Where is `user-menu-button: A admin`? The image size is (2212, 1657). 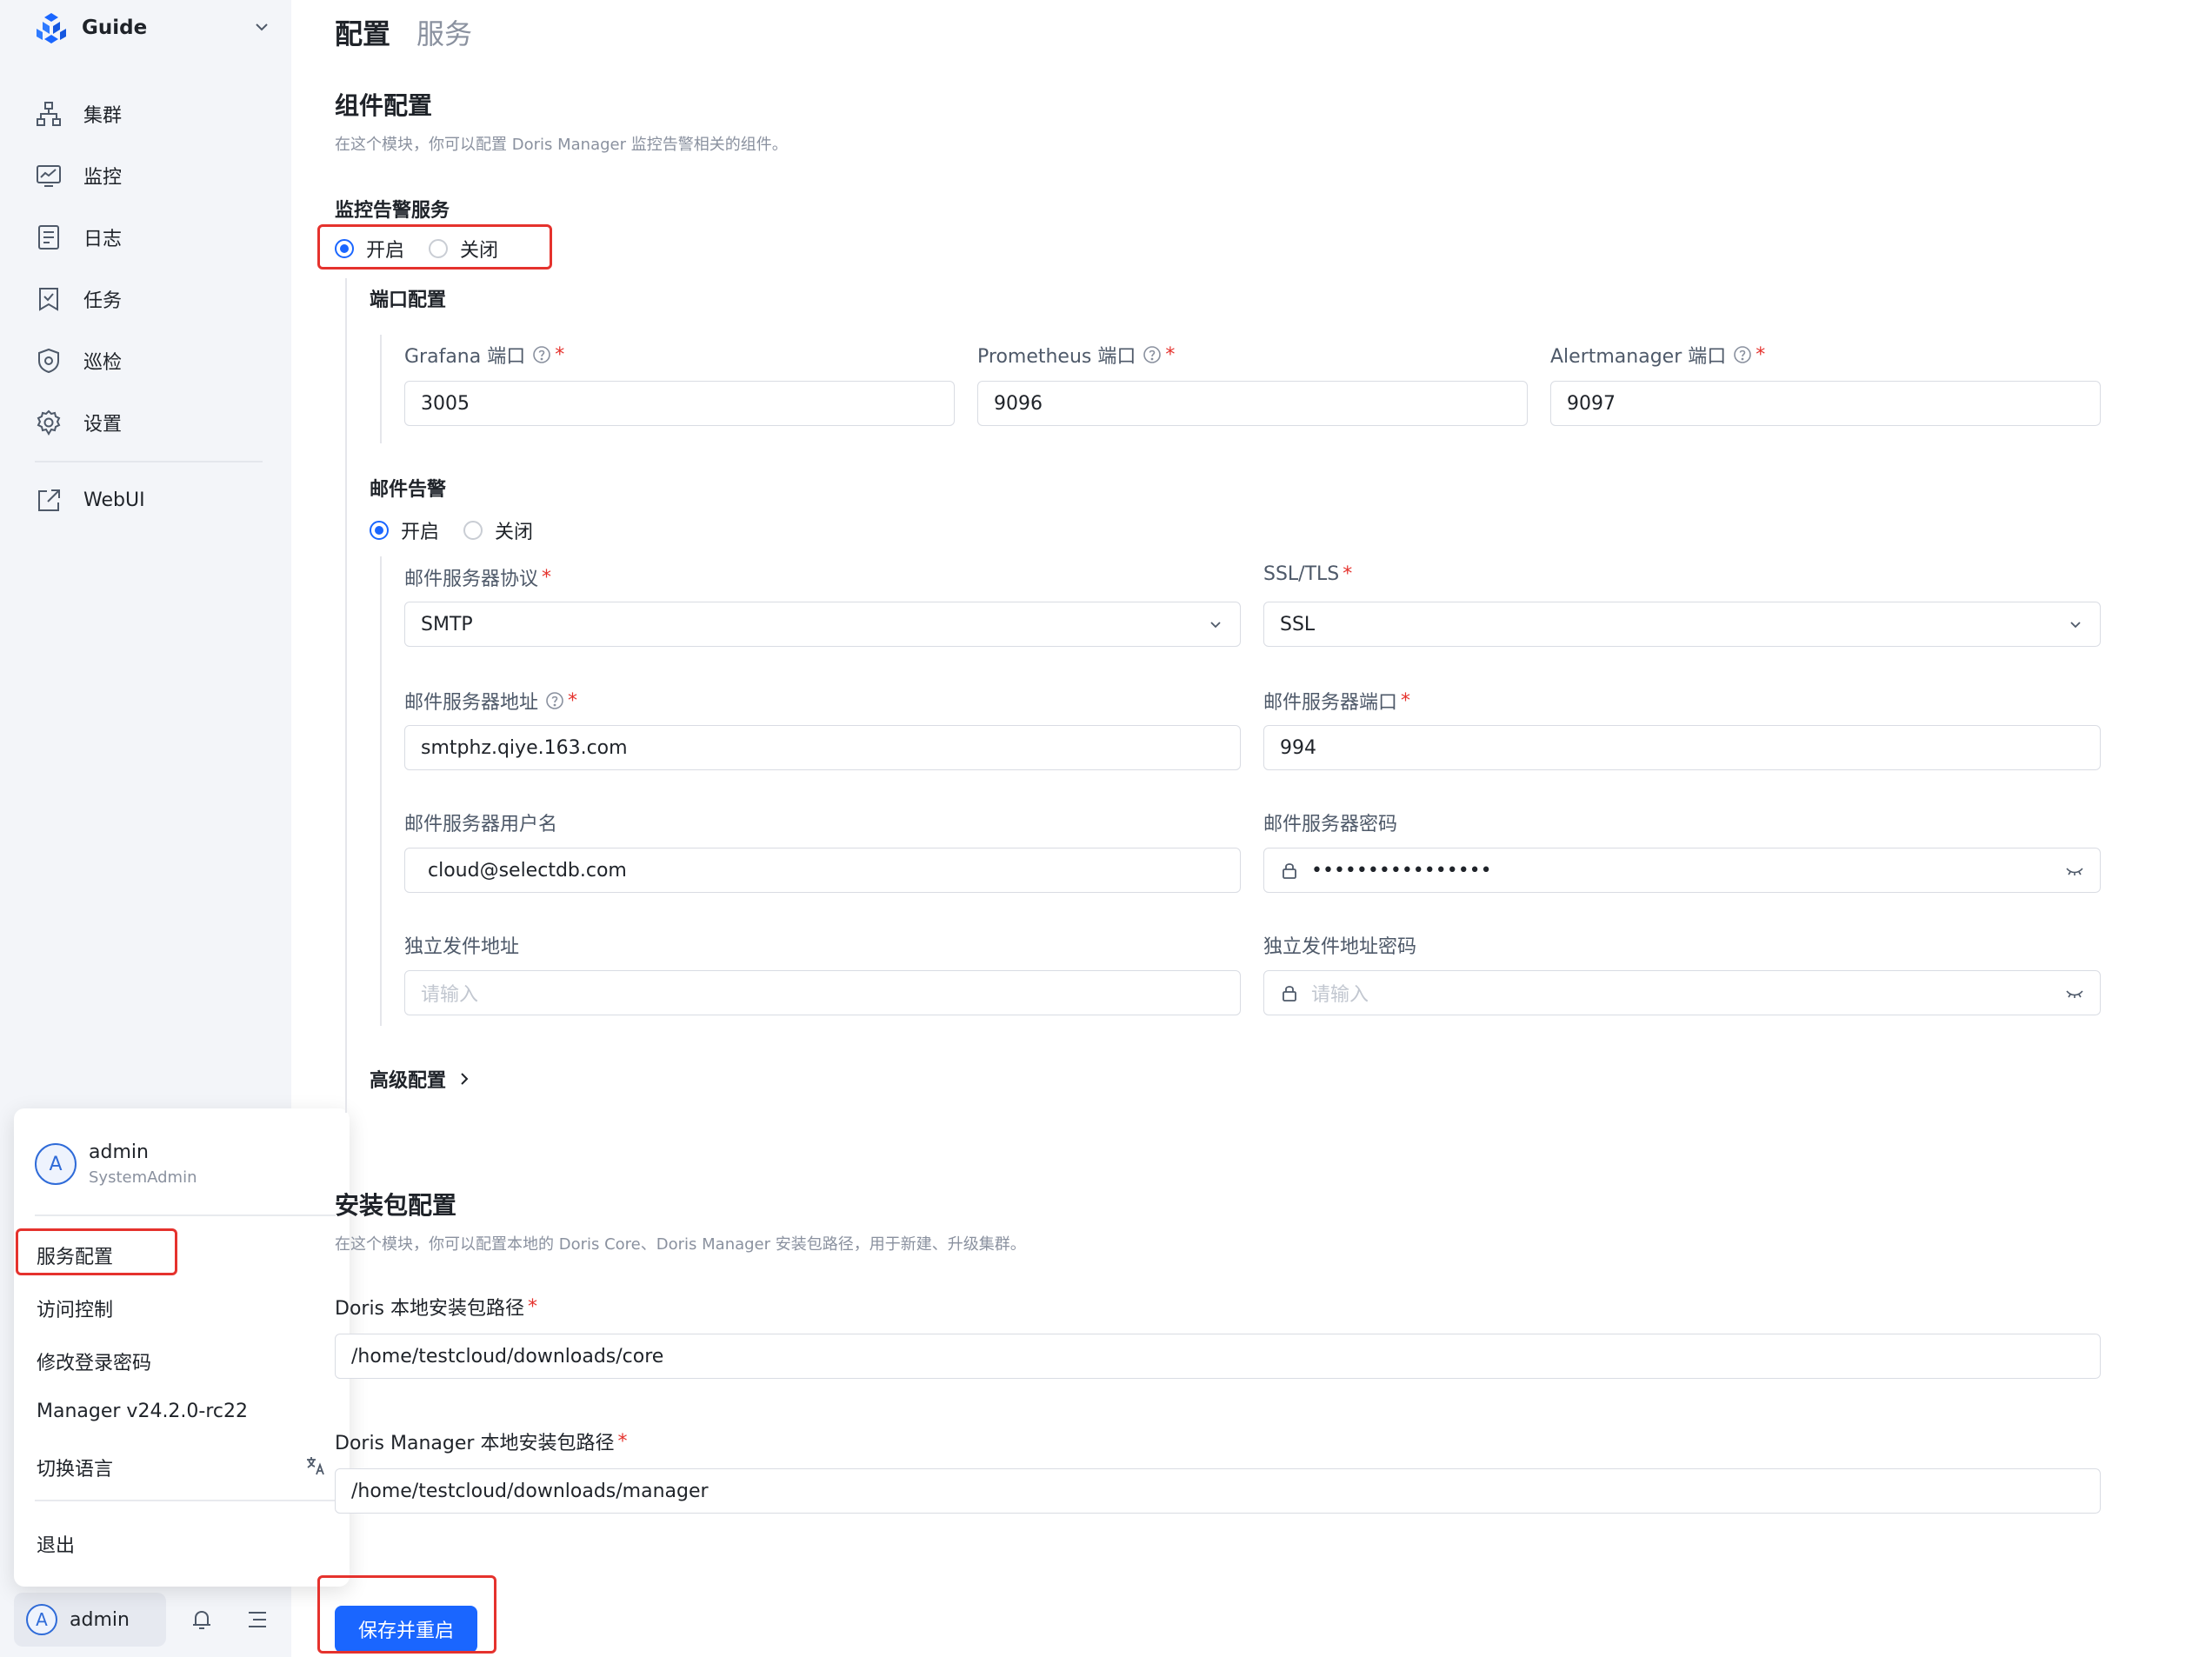 user-menu-button: A admin is located at coordinates (90, 1620).